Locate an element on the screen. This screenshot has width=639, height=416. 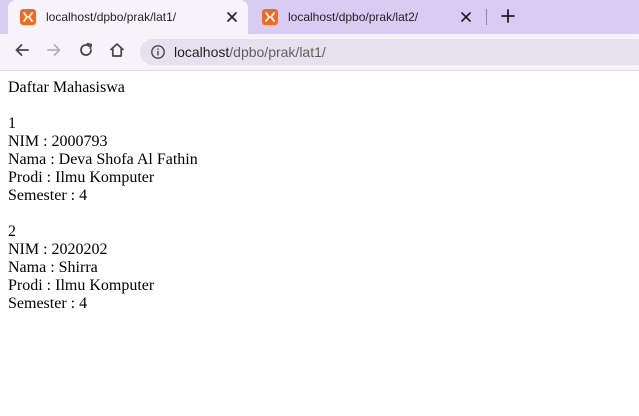
reload-button is located at coordinates (86, 52).